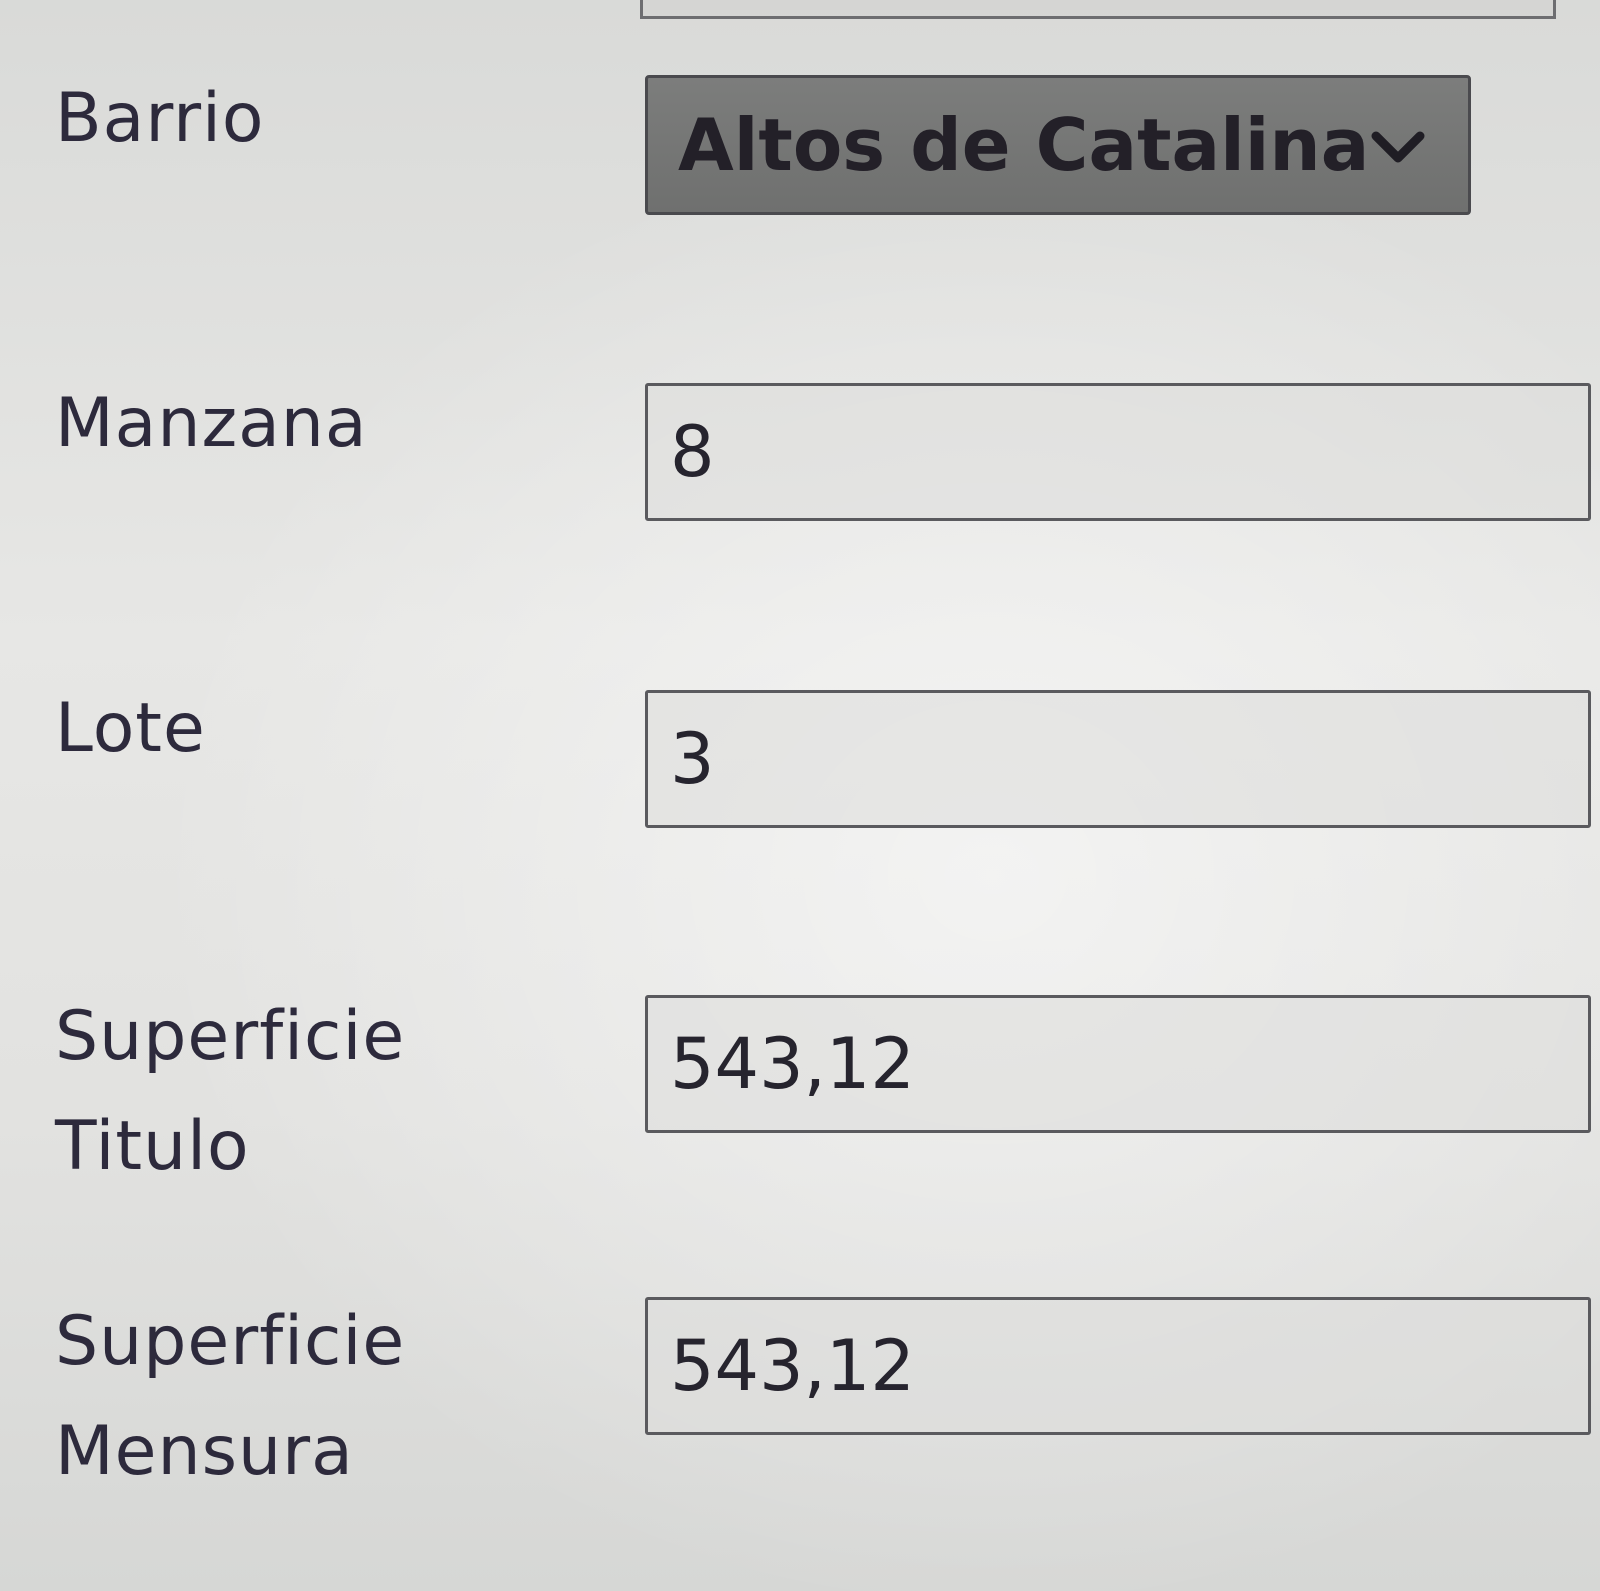 Image resolution: width=1600 pixels, height=1591 pixels. Describe the element at coordinates (230, 1036) in the screenshot. I see `superficie-titulo-label-line1: Superficie` at that location.